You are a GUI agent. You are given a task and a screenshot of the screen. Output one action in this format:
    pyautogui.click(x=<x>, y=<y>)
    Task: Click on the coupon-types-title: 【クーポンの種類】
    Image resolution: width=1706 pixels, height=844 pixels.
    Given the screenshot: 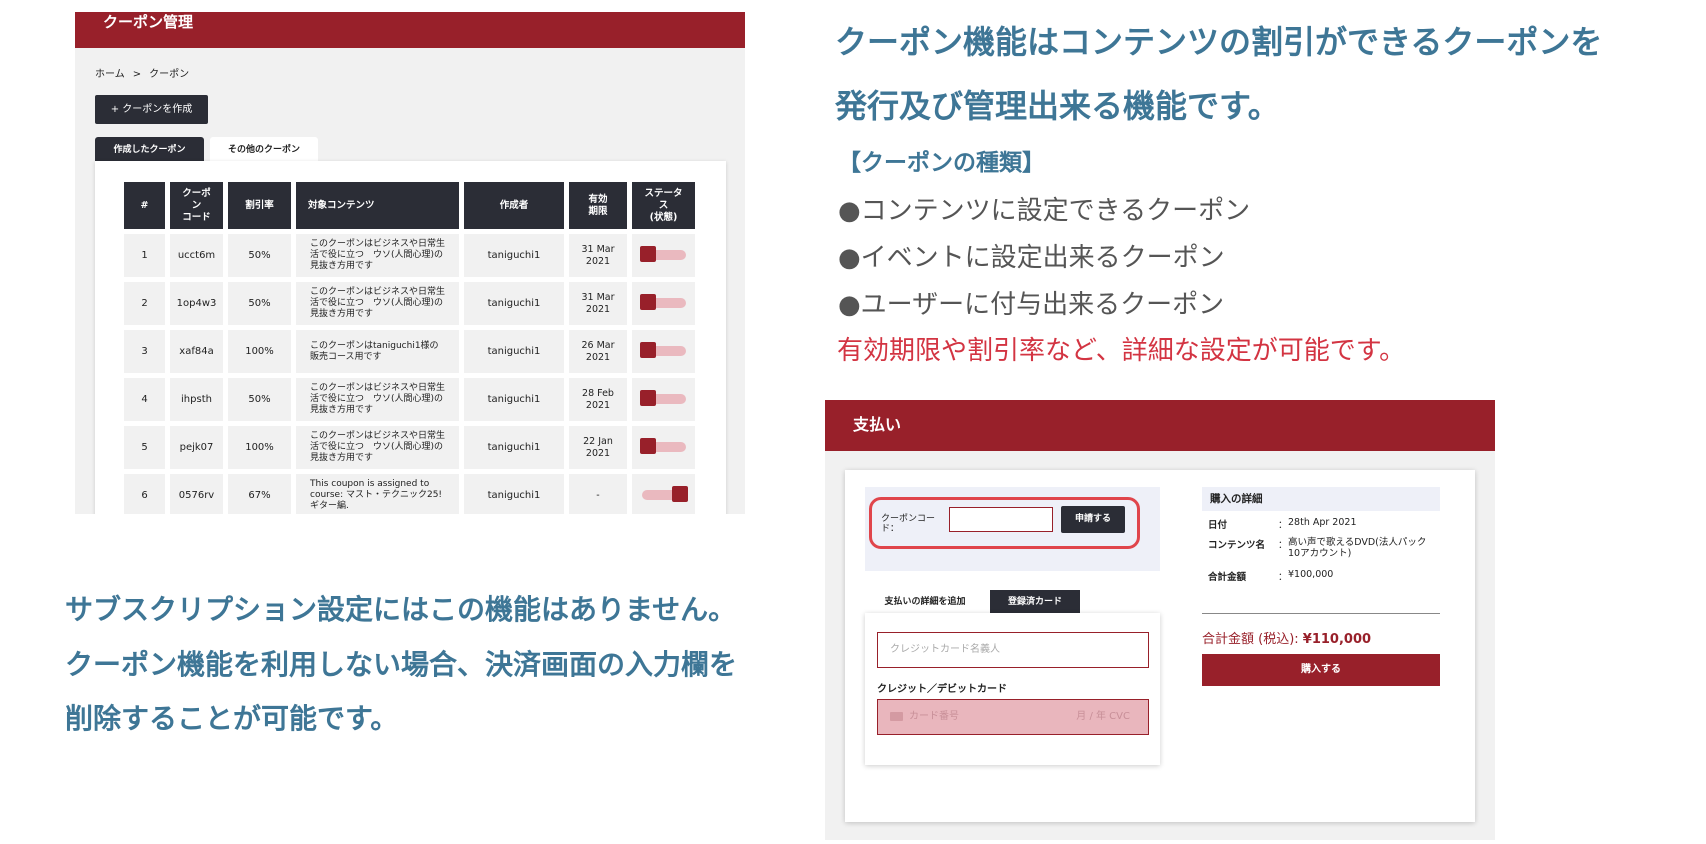 What is the action you would take?
    pyautogui.click(x=941, y=163)
    